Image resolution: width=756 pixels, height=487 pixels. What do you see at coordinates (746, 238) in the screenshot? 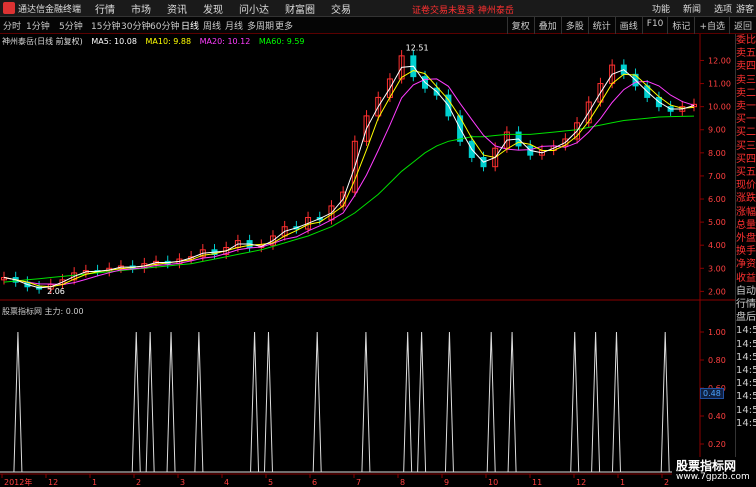
I see `side-panel-item: 外盘` at bounding box center [746, 238].